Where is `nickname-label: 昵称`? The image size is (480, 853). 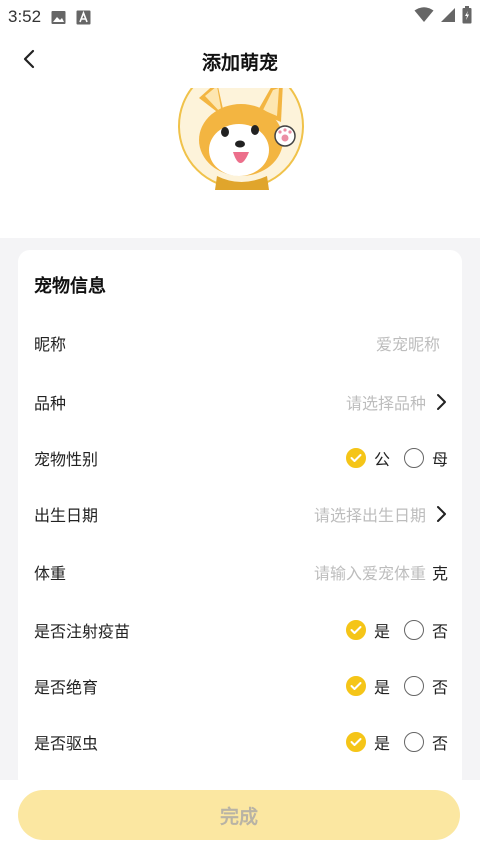
nickname-label: 昵称 is located at coordinates (50, 344).